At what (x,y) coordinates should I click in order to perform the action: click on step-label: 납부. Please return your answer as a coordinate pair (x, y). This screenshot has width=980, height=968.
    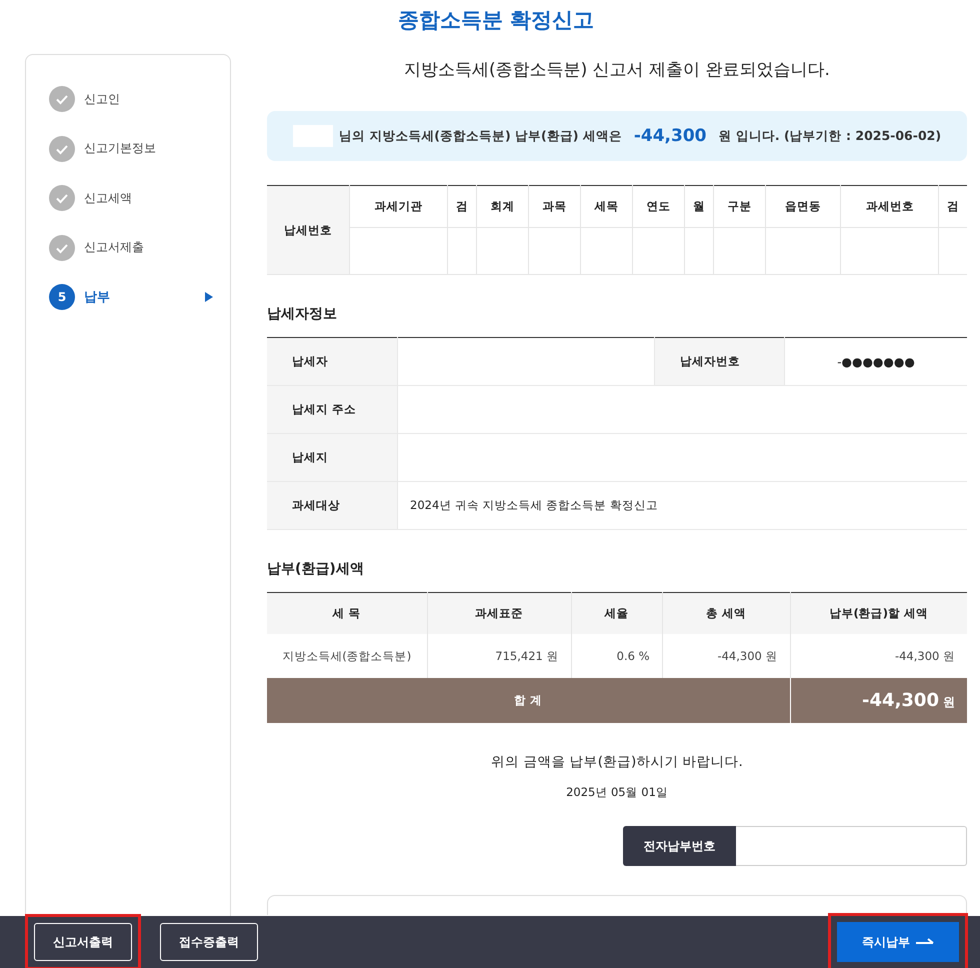
    Looking at the image, I should click on (140, 297).